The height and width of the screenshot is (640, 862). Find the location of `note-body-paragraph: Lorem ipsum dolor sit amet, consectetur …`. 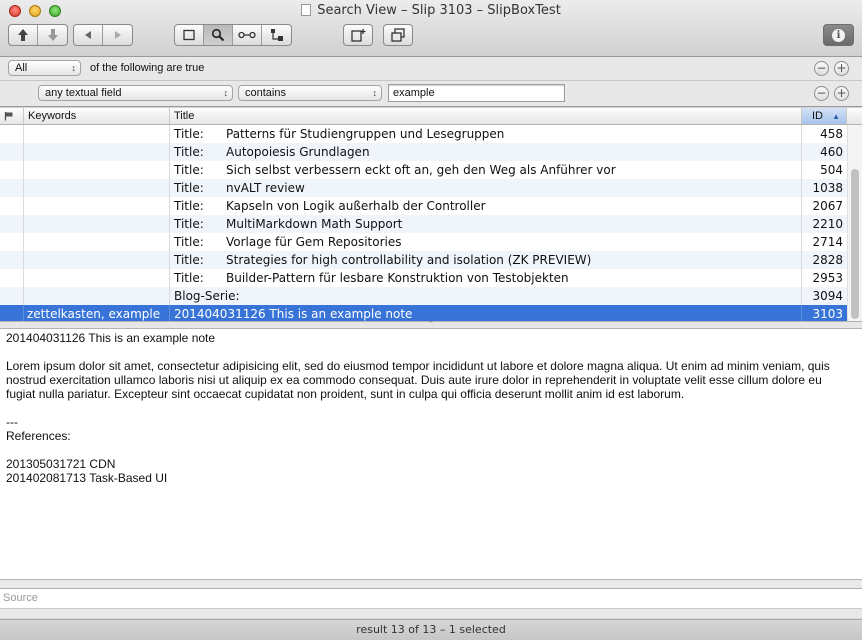

note-body-paragraph: Lorem ipsum dolor sit amet, consectetur … is located at coordinates (418, 380).